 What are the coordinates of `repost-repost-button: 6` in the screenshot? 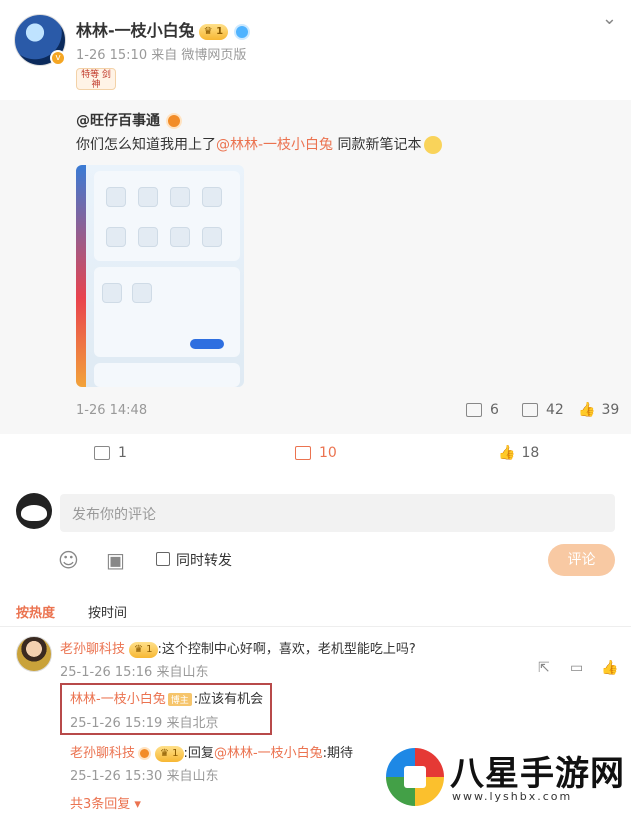 It's located at (482, 410).